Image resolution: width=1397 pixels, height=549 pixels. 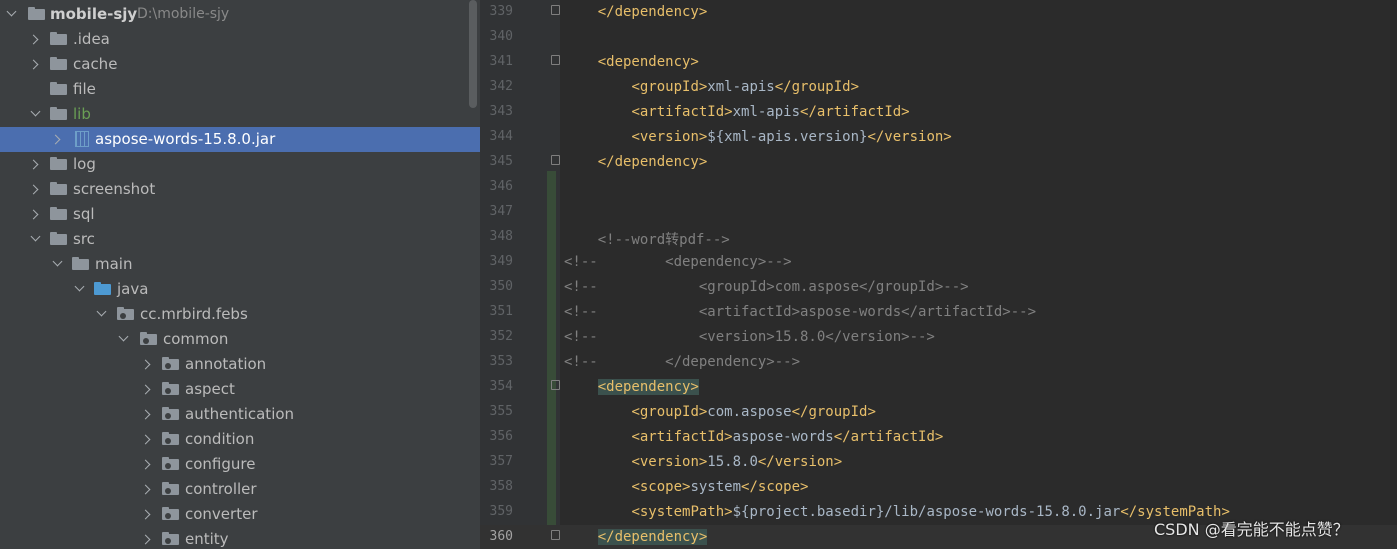 What do you see at coordinates (240, 289) in the screenshot?
I see `tree-item-java: java` at bounding box center [240, 289].